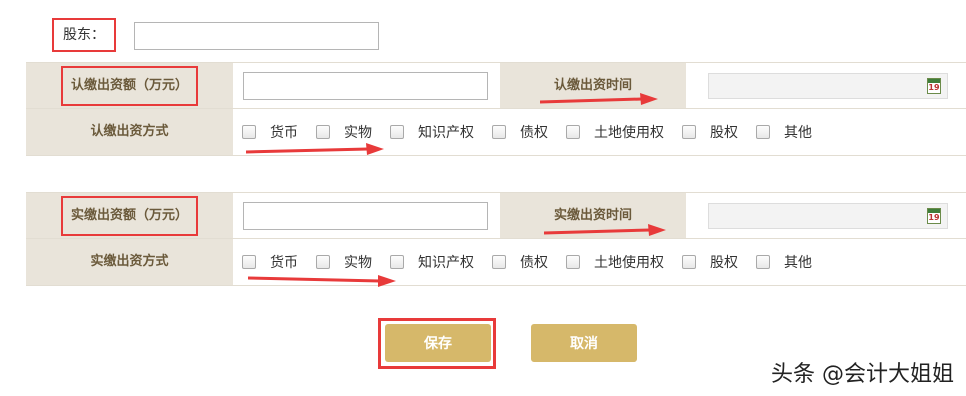  I want to click on paid-method-row: 实缴出资方式 货币 实物 知识产权 债权 土地使用权 股权 其他, so click(496, 262).